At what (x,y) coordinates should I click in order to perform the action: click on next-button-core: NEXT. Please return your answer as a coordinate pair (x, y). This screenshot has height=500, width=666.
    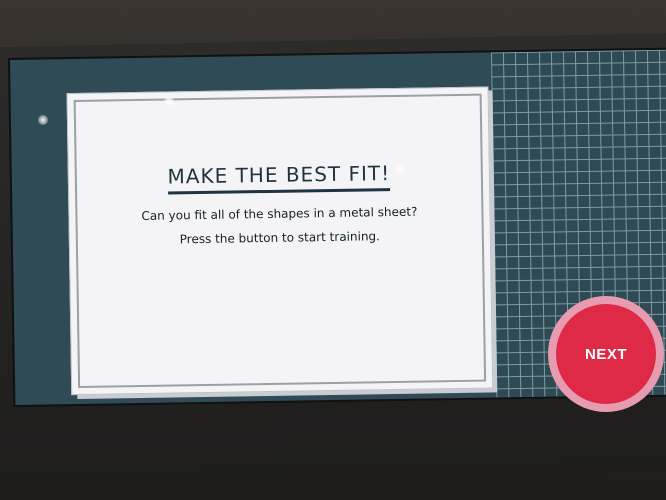
    Looking at the image, I should click on (606, 354).